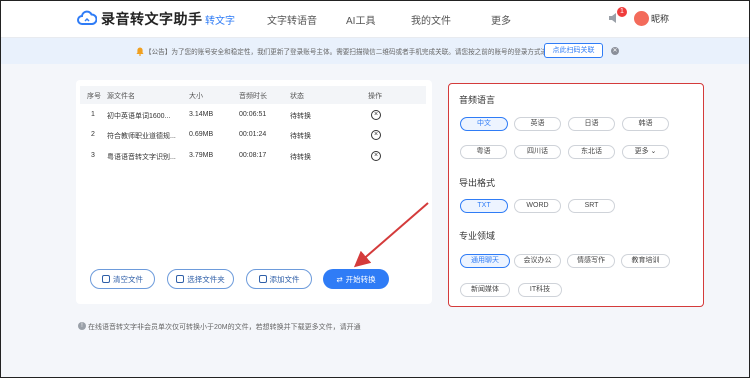 This screenshot has width=750, height=378. Describe the element at coordinates (253, 155) in the screenshot. I see `row-3-duration: 00:08:17` at that location.